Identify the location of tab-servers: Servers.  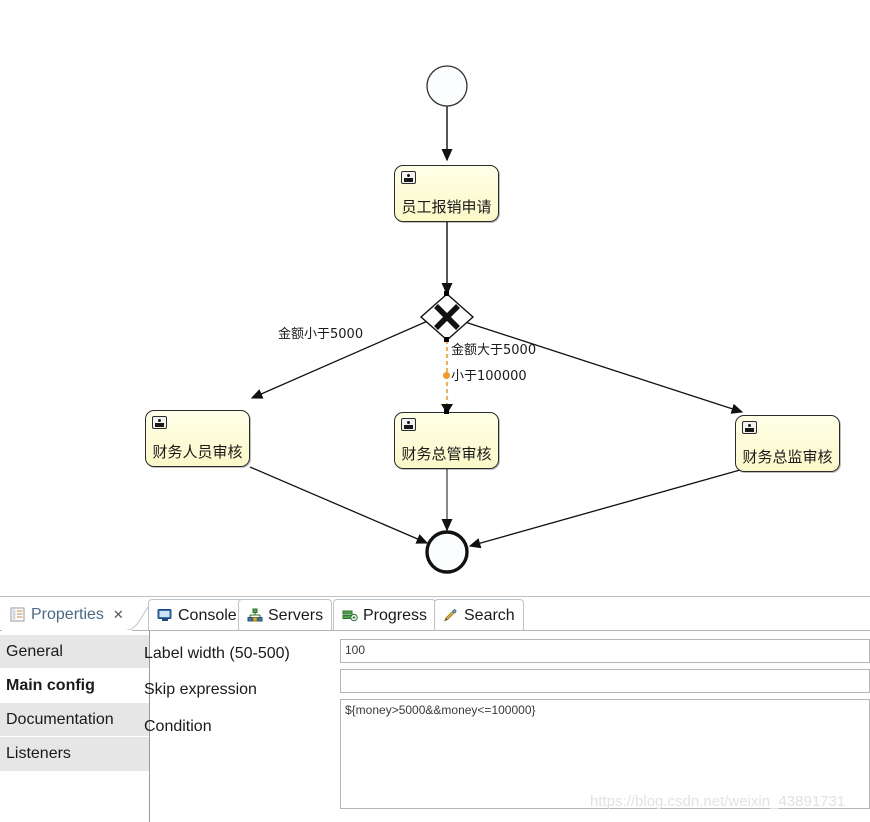
(285, 615).